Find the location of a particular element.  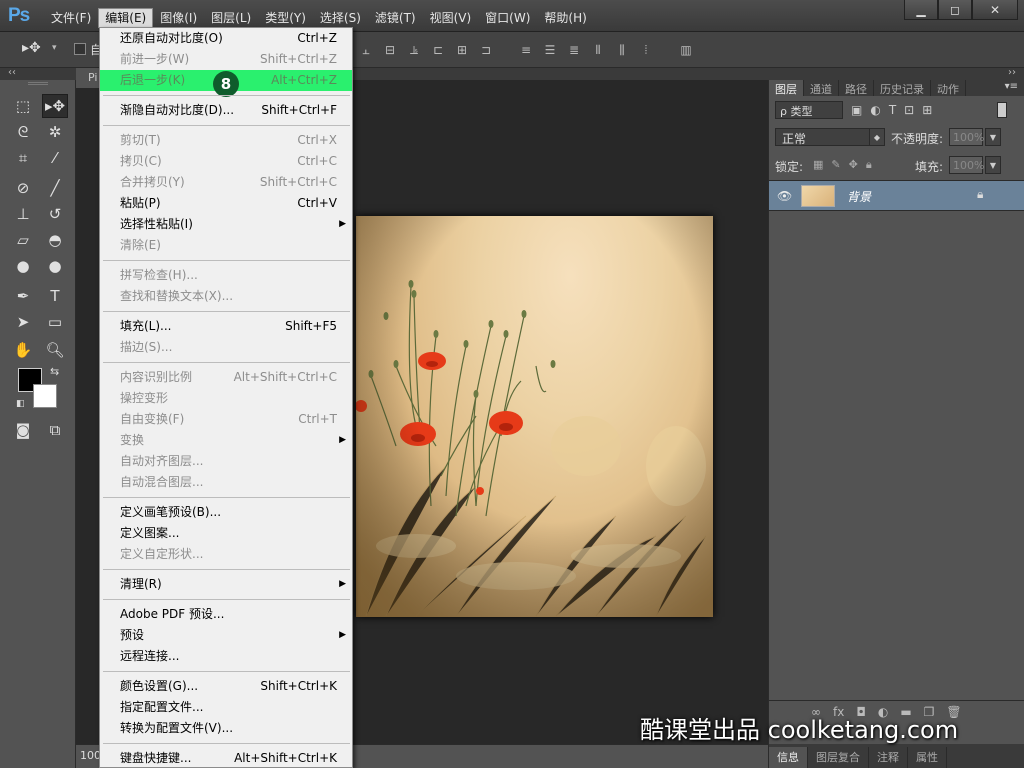

type-tool-icon: T is located at coordinates (55, 296).